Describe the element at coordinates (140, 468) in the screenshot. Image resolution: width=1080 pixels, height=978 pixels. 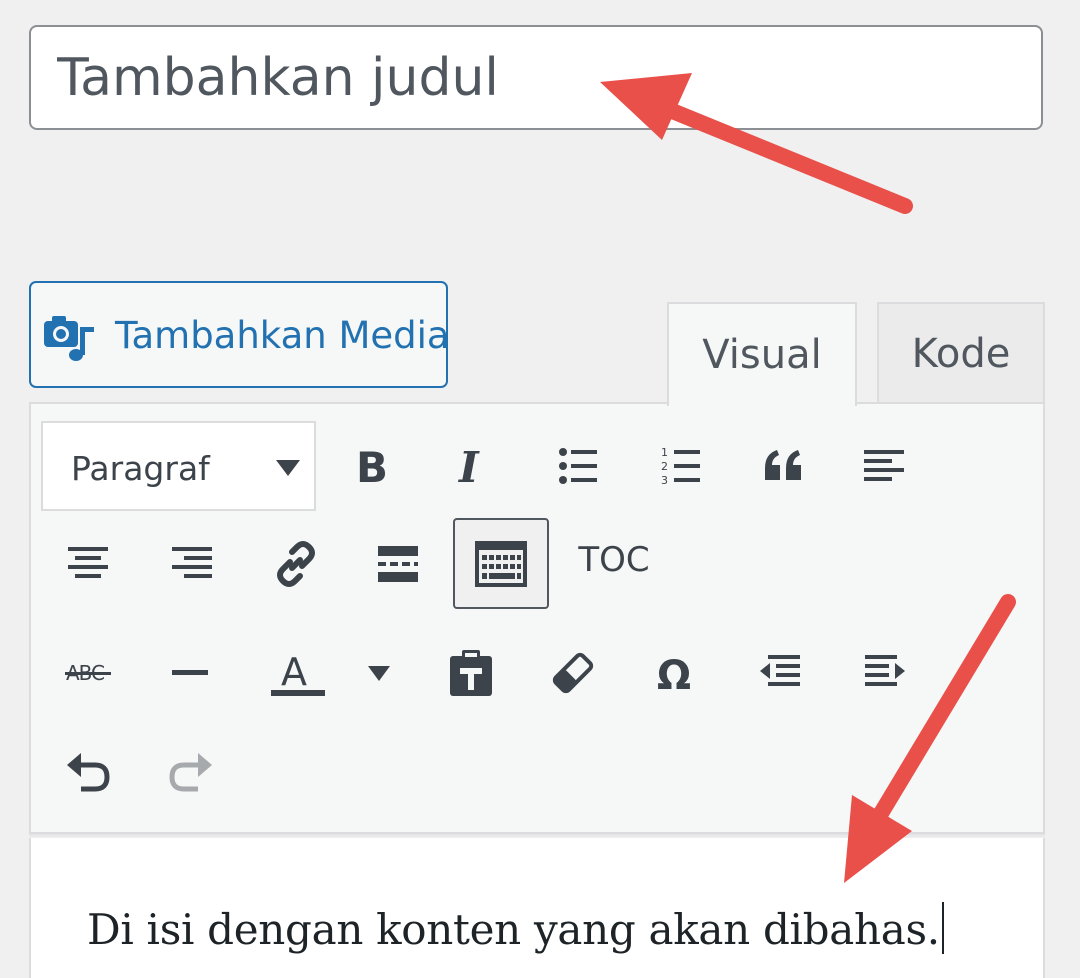
I see `format-select-value: Paragraf` at that location.